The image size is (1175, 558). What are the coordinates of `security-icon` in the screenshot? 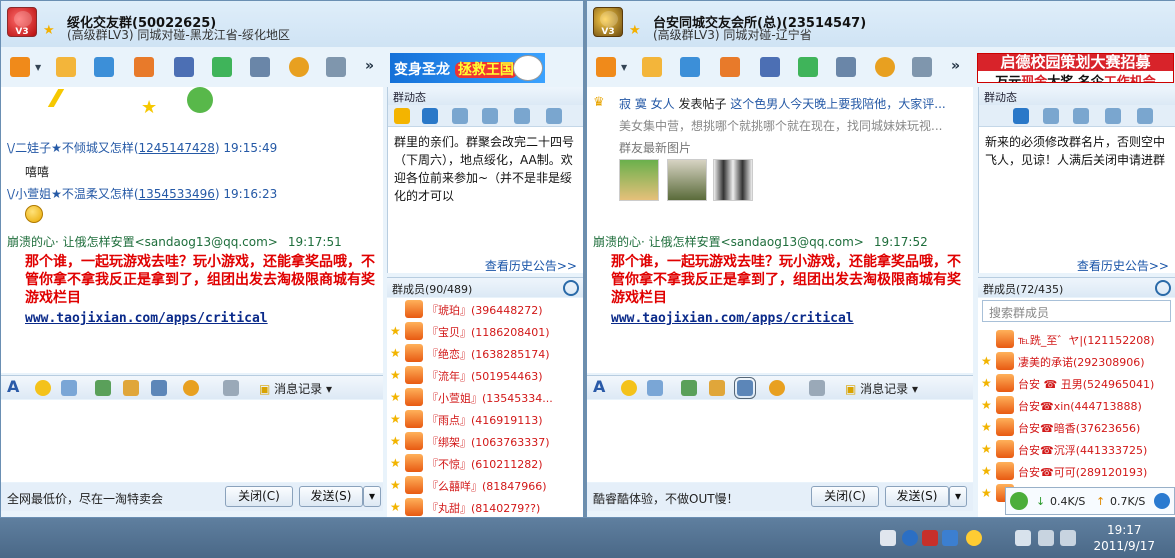 It's located at (930, 538).